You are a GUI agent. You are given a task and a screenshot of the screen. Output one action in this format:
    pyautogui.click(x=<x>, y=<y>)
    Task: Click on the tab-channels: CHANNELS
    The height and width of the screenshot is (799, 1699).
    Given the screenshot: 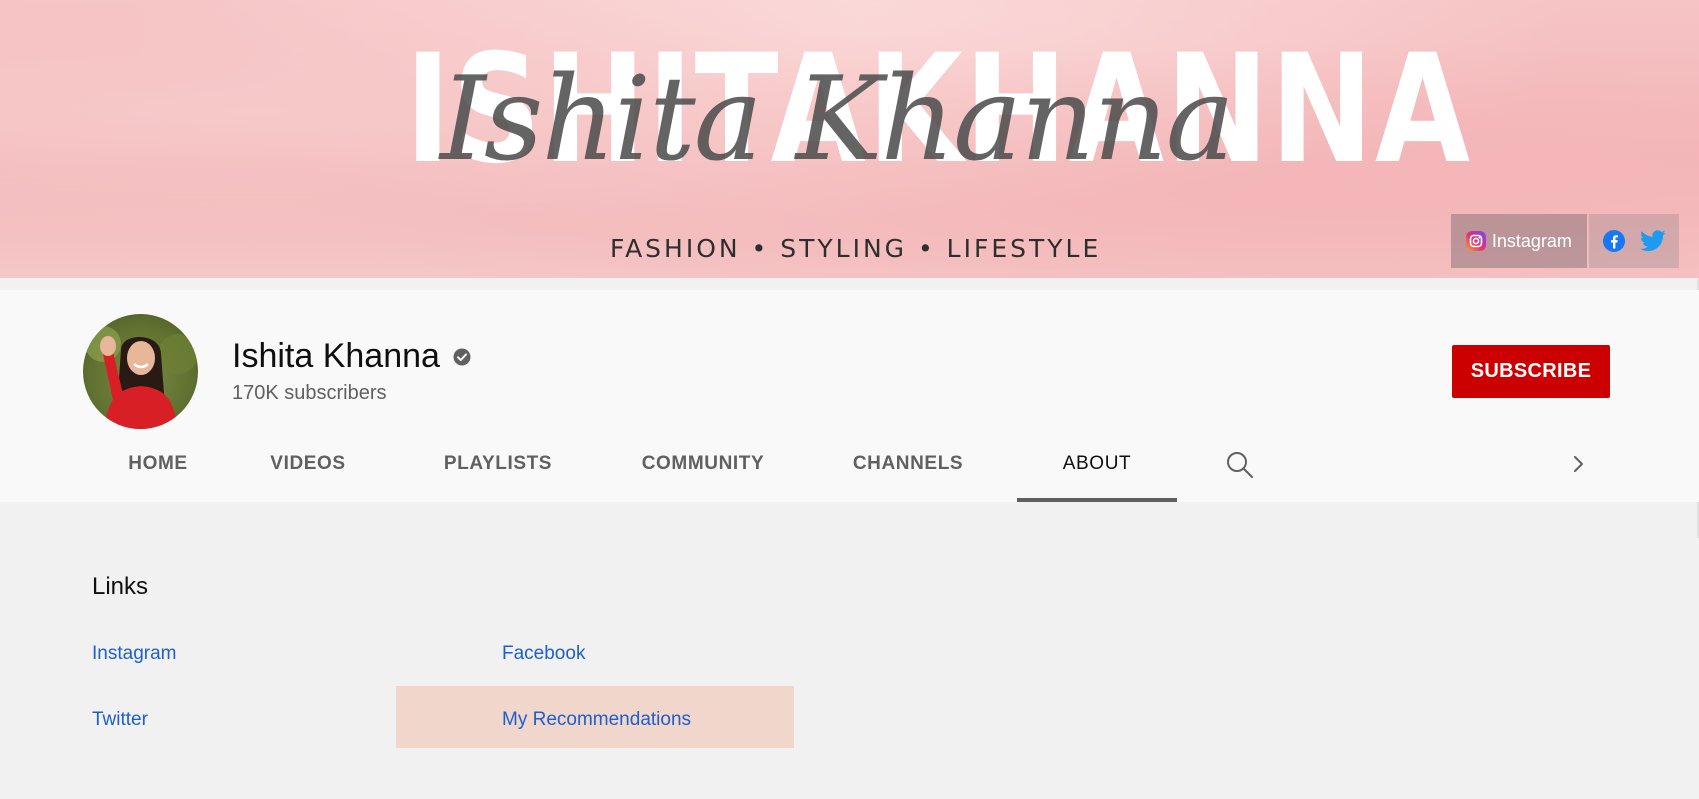 What is the action you would take?
    pyautogui.click(x=908, y=466)
    